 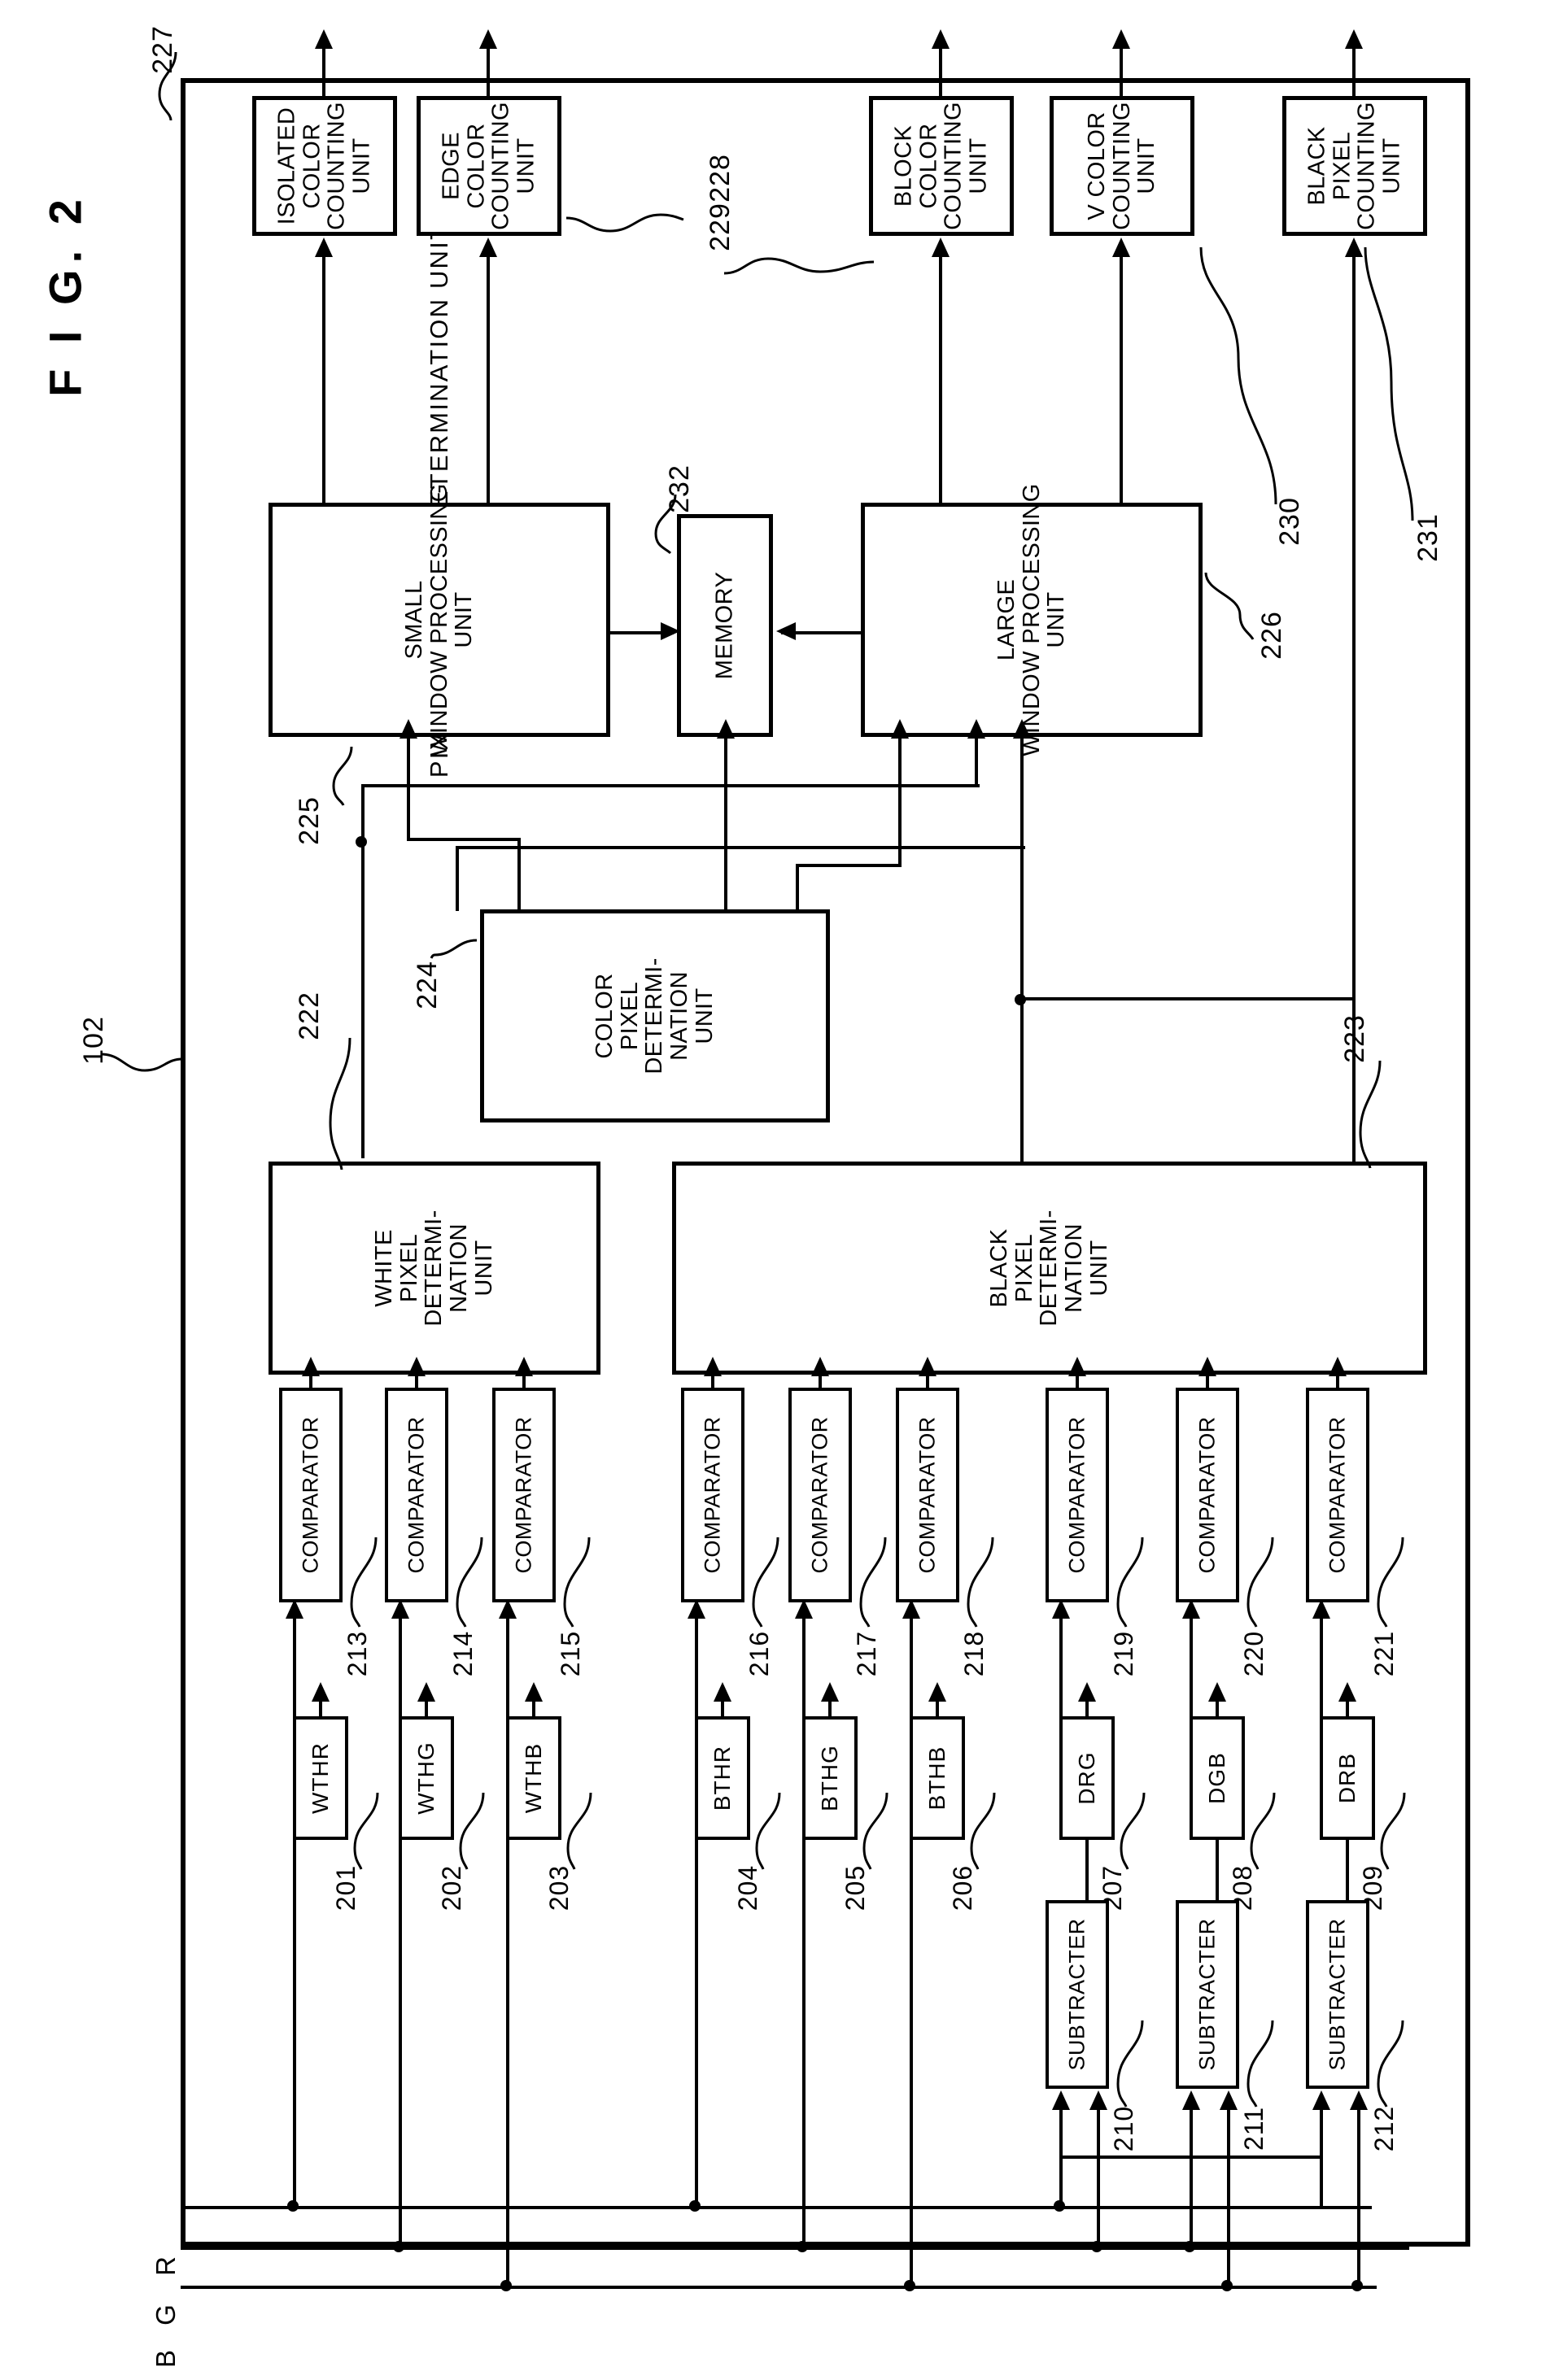 I want to click on large-window-processing-unit: LARGE WINDOW PROCESSING UNIT, so click(x=1032, y=619).